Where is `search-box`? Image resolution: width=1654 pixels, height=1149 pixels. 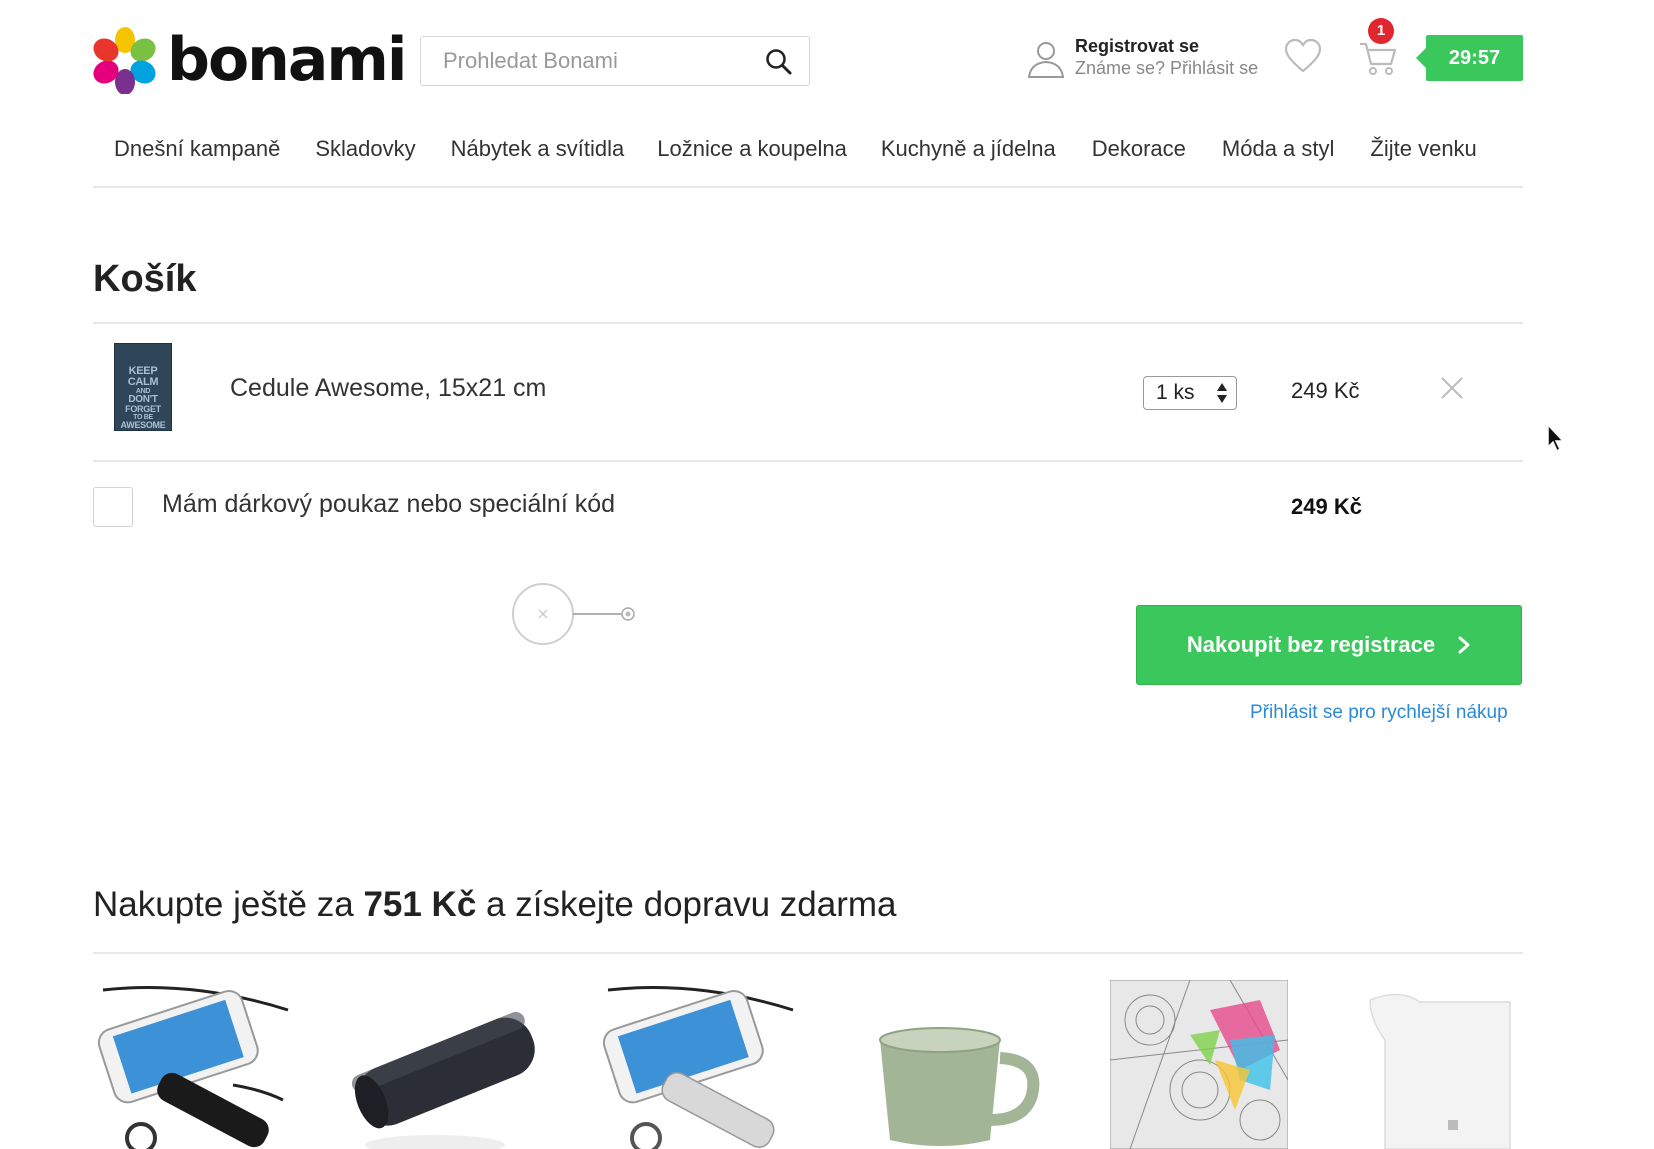 search-box is located at coordinates (615, 61).